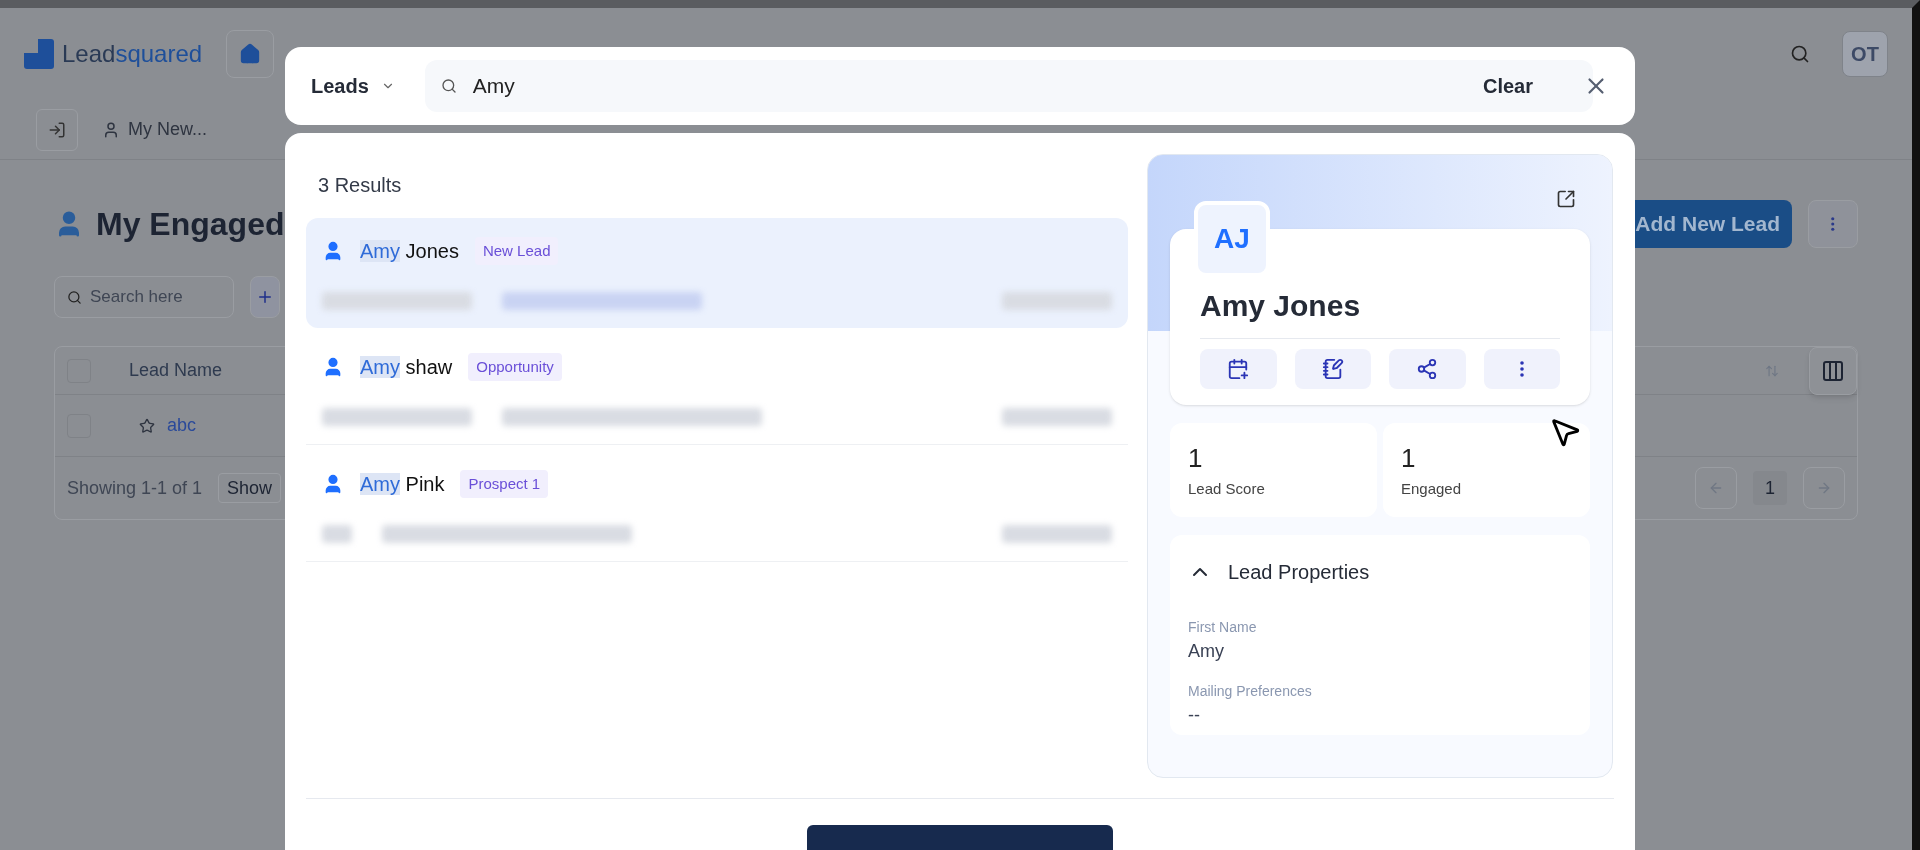 Image resolution: width=1920 pixels, height=850 pixels. What do you see at coordinates (1432, 489) in the screenshot?
I see `stat-label: Engaged` at bounding box center [1432, 489].